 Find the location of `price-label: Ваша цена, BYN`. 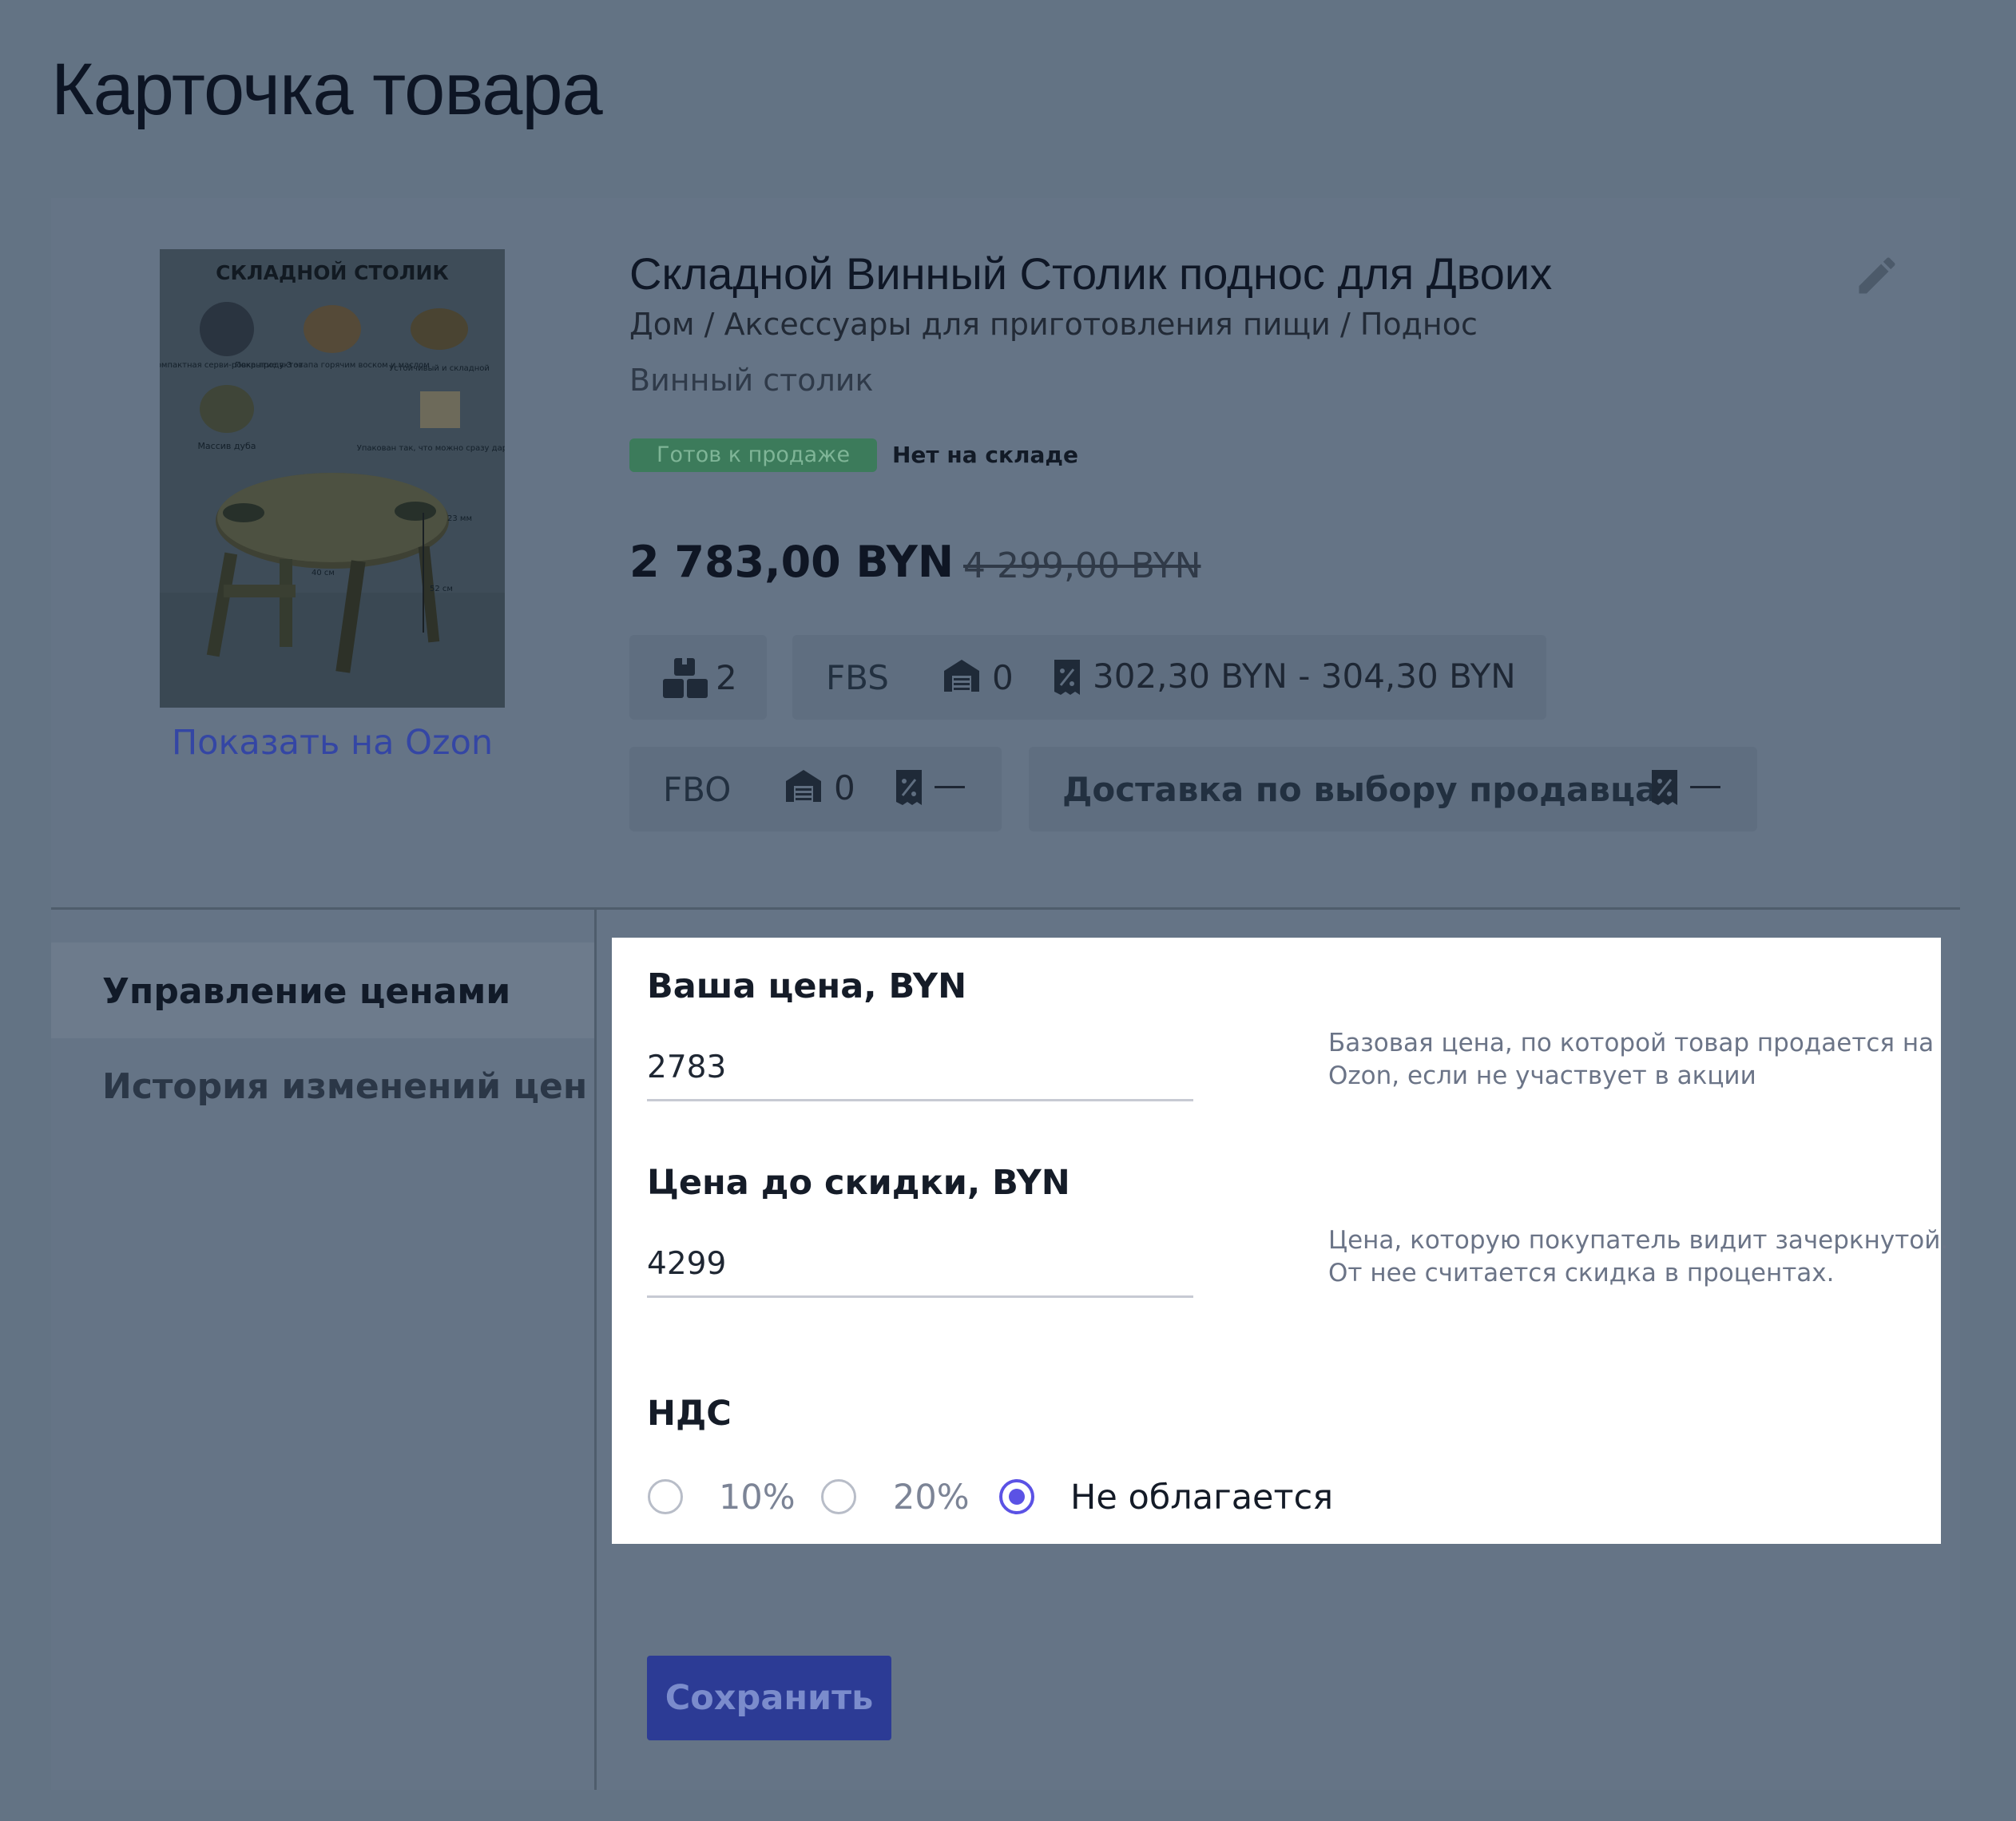

price-label: Ваша цена, BYN is located at coordinates (807, 986).